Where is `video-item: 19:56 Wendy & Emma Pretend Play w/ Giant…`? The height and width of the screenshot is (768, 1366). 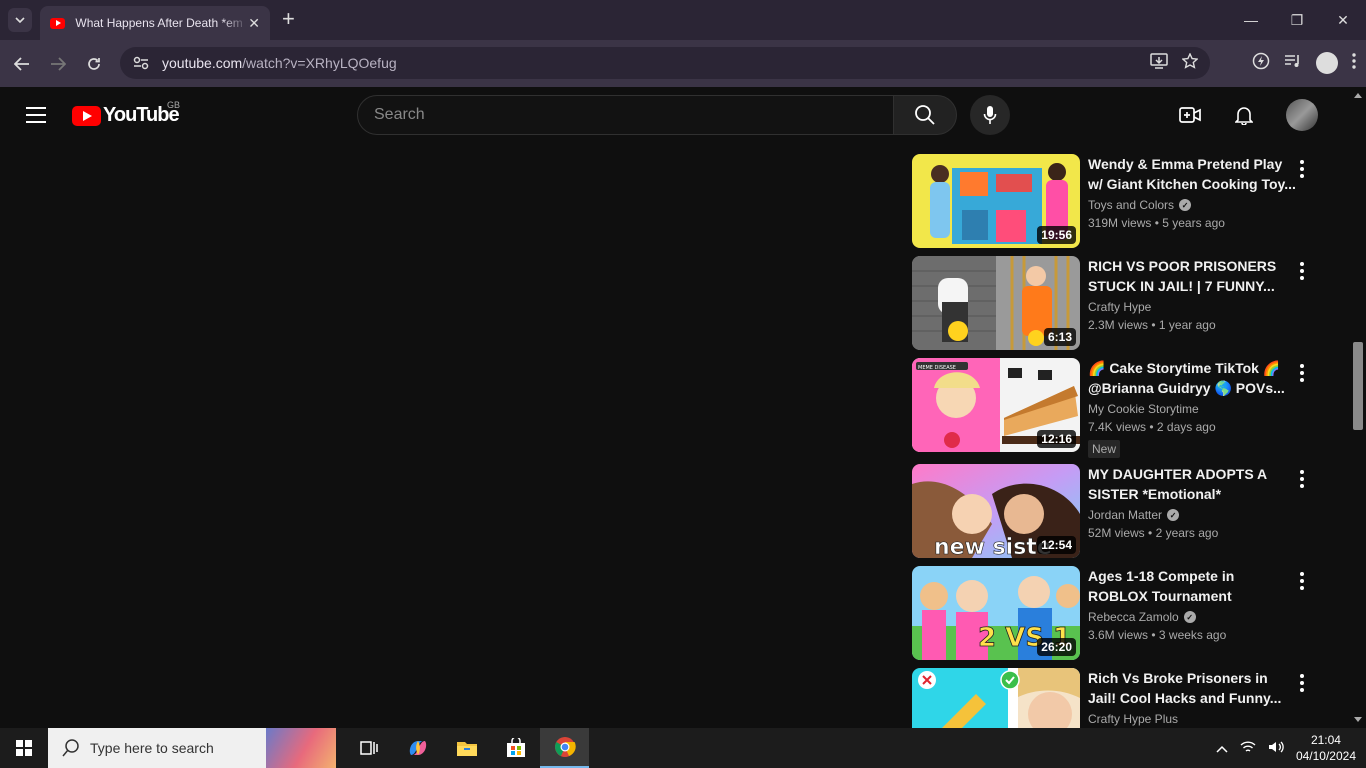 video-item: 19:56 Wendy & Emma Pretend Play w/ Giant… is located at coordinates (1122, 202).